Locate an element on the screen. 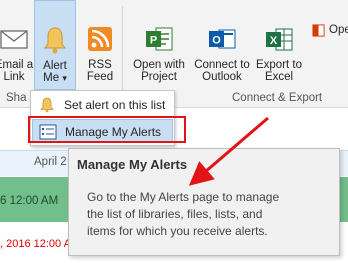 The height and width of the screenshot is (263, 348). date-label-left: April 2 is located at coordinates (50, 162).